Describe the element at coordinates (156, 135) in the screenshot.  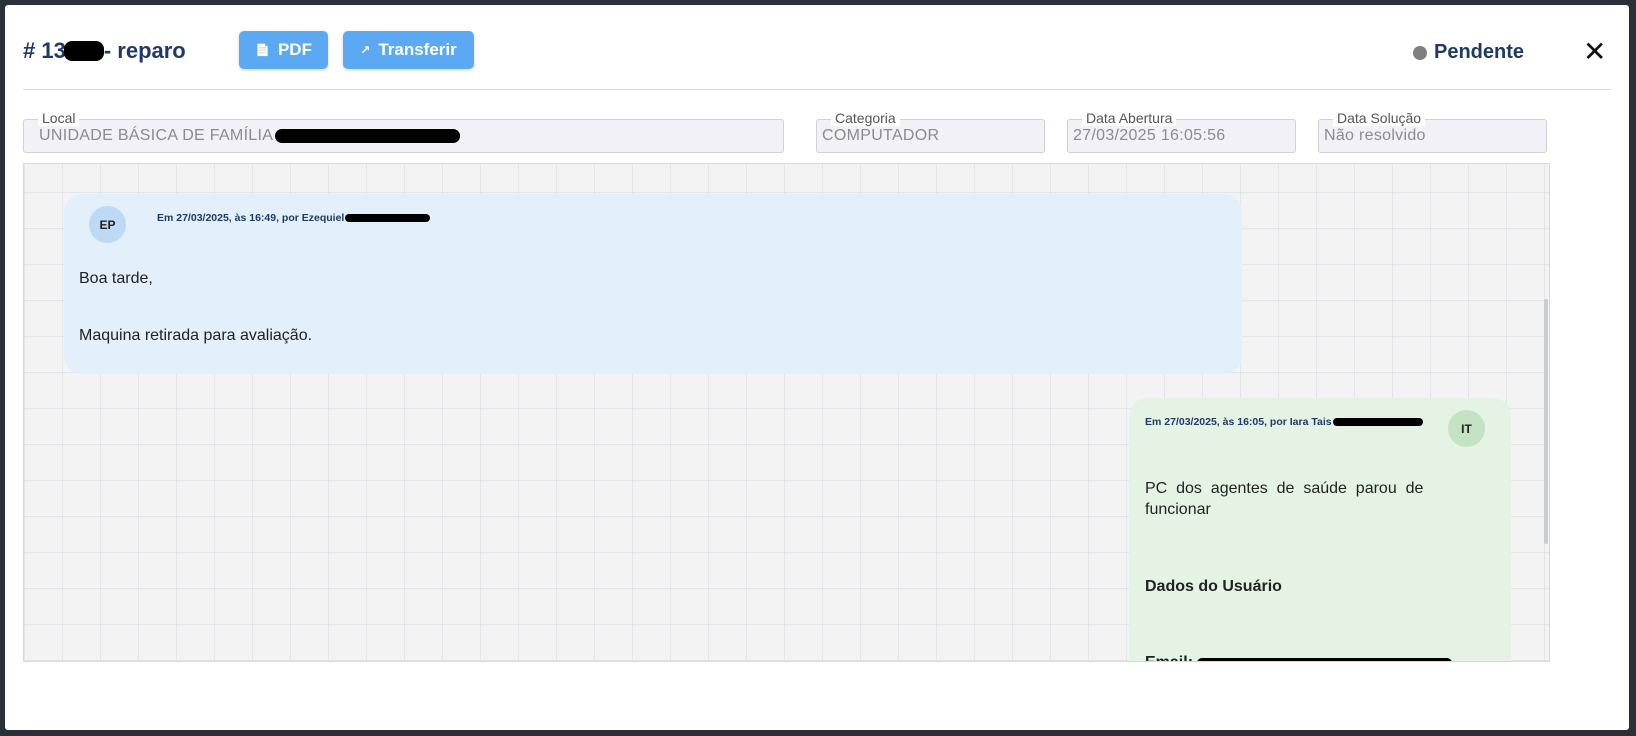
I see `local-value-text: UNIDADE BÁSICA DE FAMÍLIA` at that location.